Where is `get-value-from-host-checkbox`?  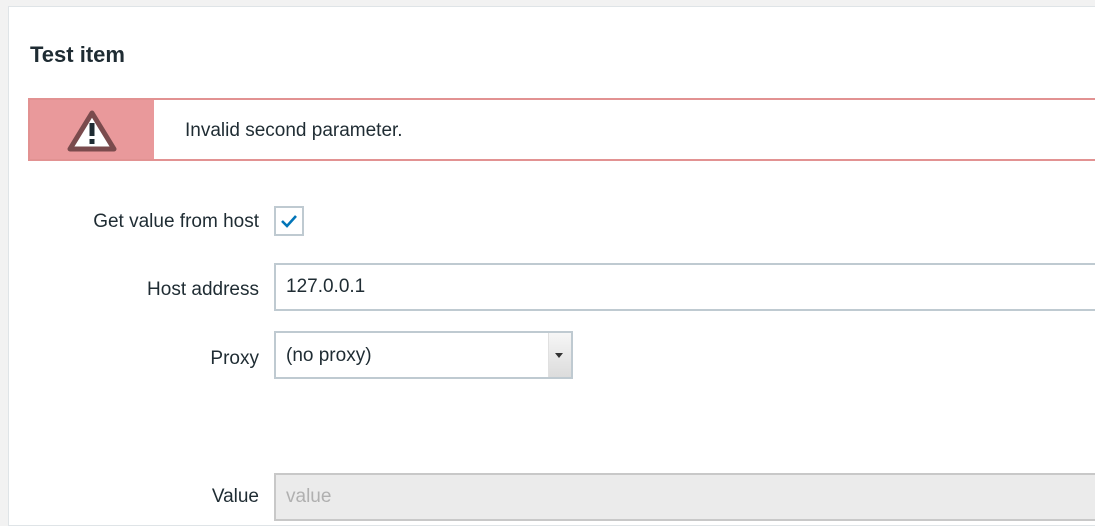
get-value-from-host-checkbox is located at coordinates (289, 221).